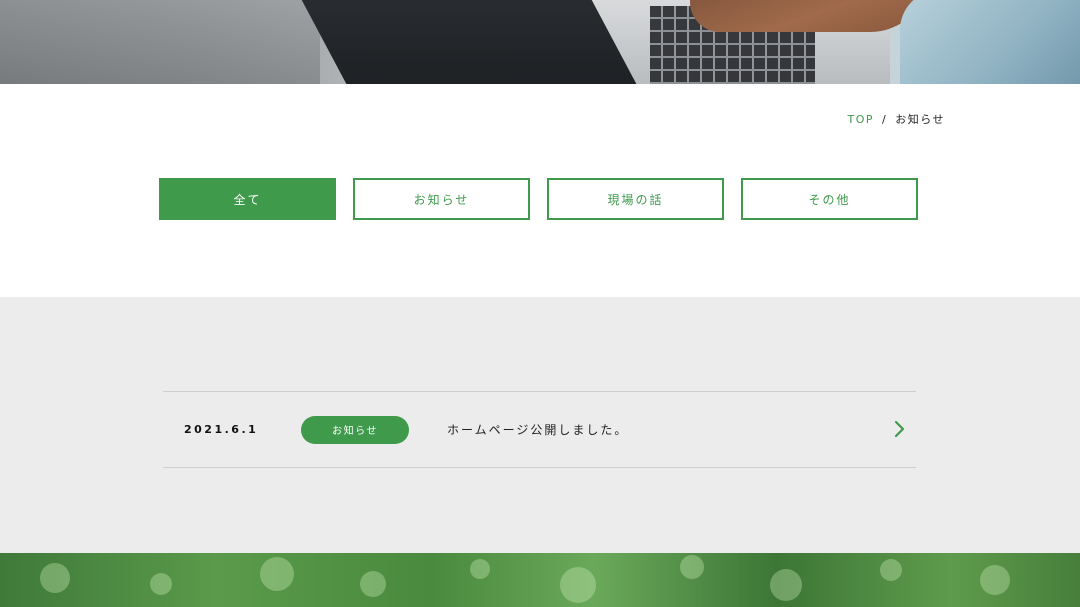  I want to click on news-date: 2021.6.1, so click(221, 429).